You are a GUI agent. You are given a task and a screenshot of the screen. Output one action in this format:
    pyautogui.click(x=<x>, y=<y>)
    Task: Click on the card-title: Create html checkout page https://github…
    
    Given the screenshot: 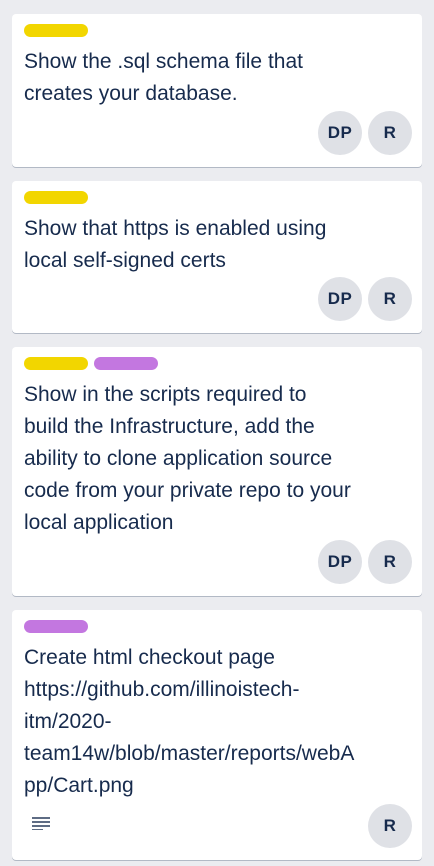 What is the action you would take?
    pyautogui.click(x=189, y=721)
    